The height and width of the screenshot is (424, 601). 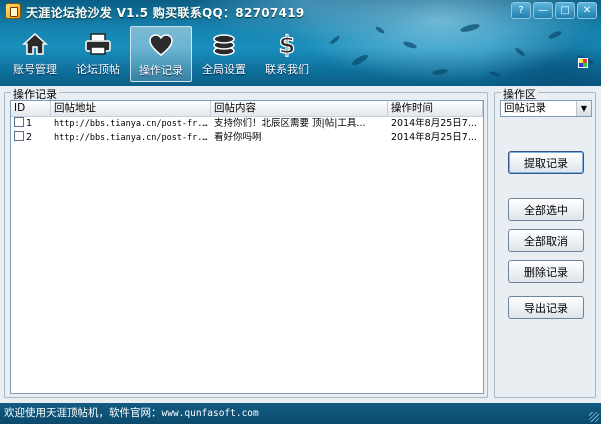 What do you see at coordinates (521, 10) in the screenshot?
I see `help-button: ?` at bounding box center [521, 10].